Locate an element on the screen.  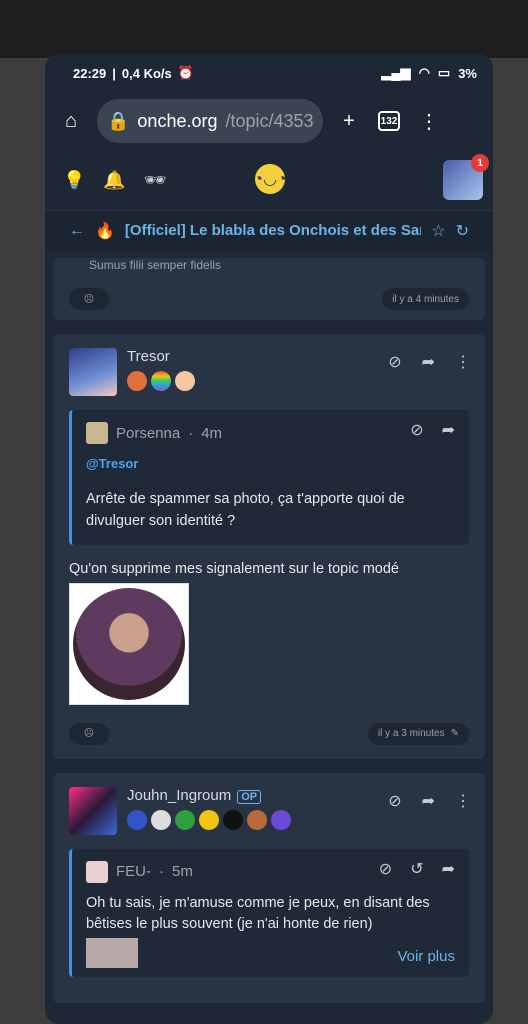
address-bar: 🔒 onche.org/topic/4353 is located at coordinates (210, 121).